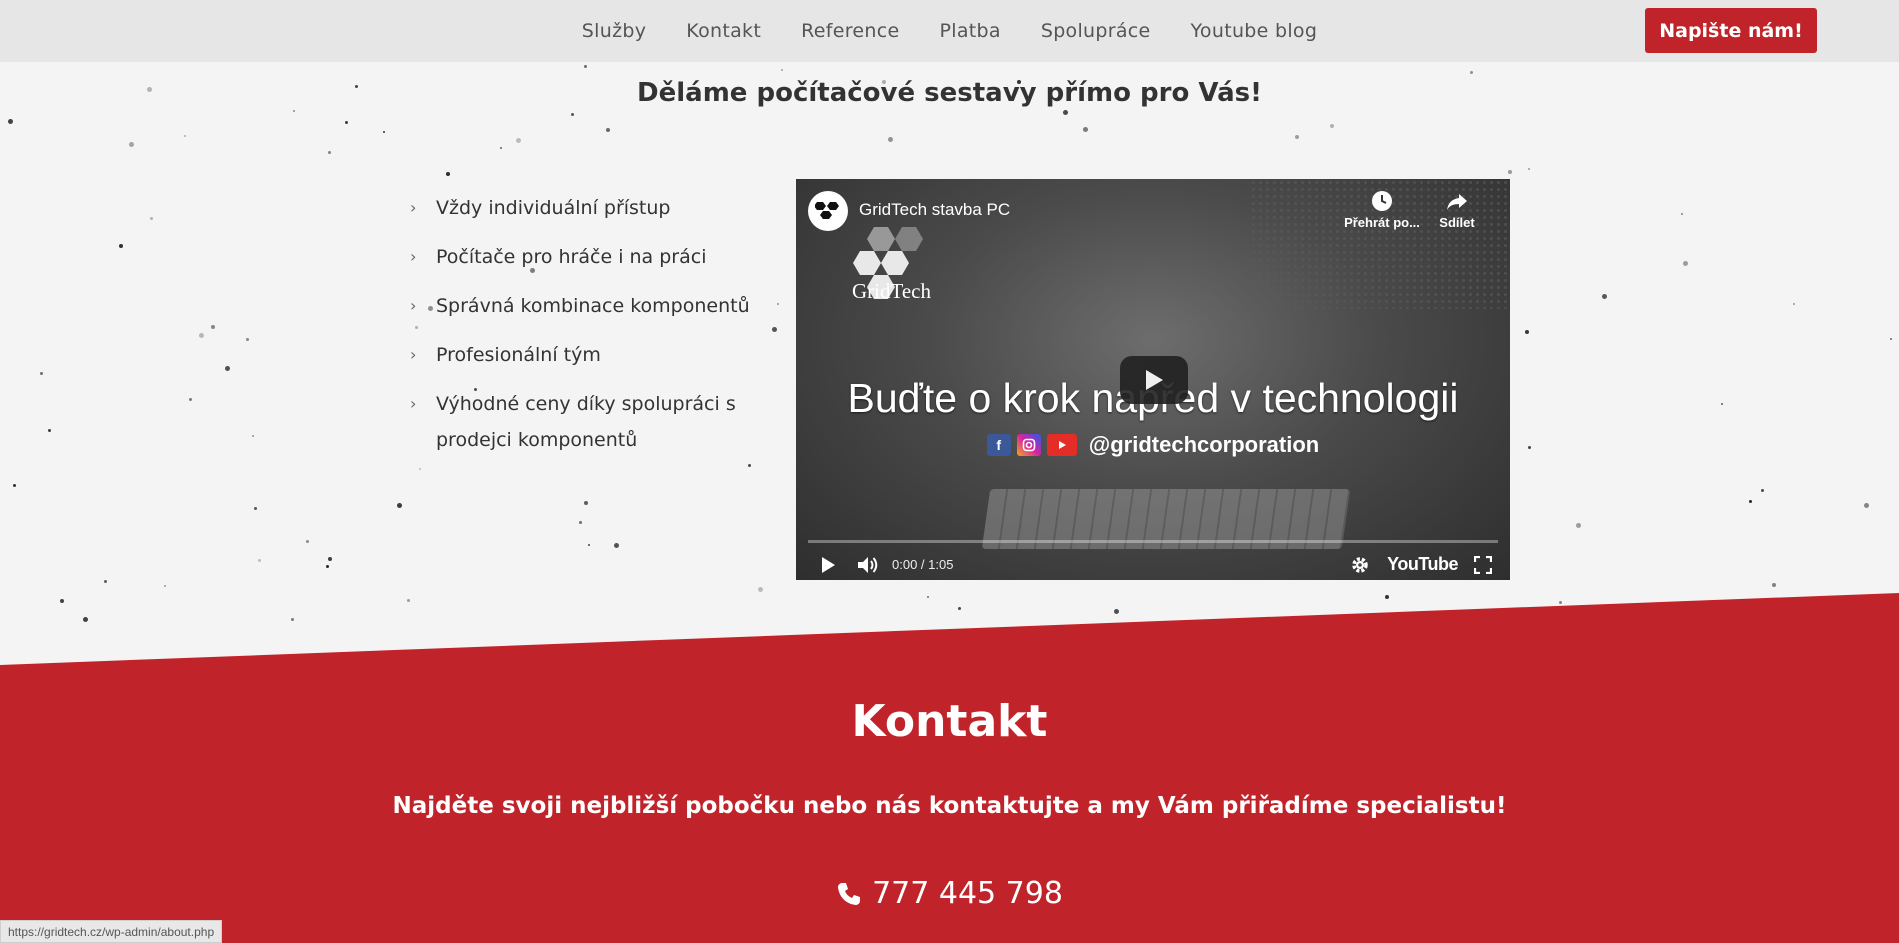 This screenshot has height=943, width=1899. Describe the element at coordinates (1422, 564) in the screenshot. I see `youtube-logo-button: YouTube` at that location.